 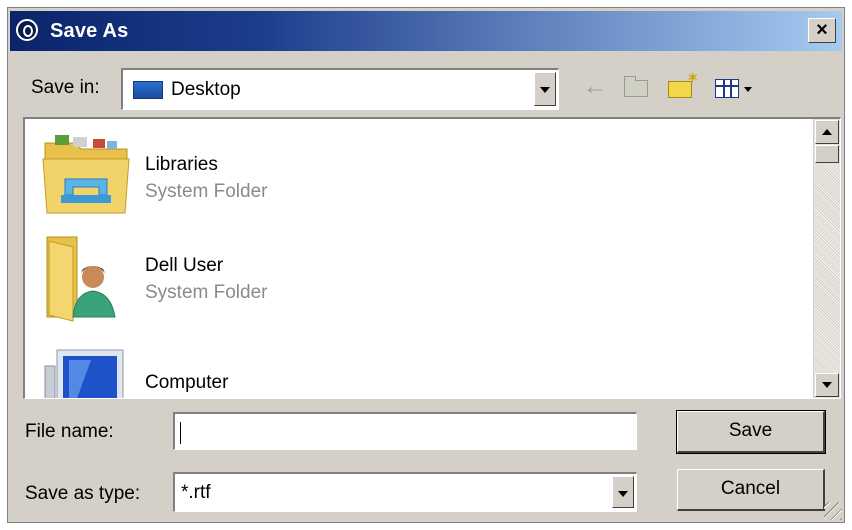 What do you see at coordinates (83, 493) in the screenshot?
I see `save-as-type-label: Save as type:` at bounding box center [83, 493].